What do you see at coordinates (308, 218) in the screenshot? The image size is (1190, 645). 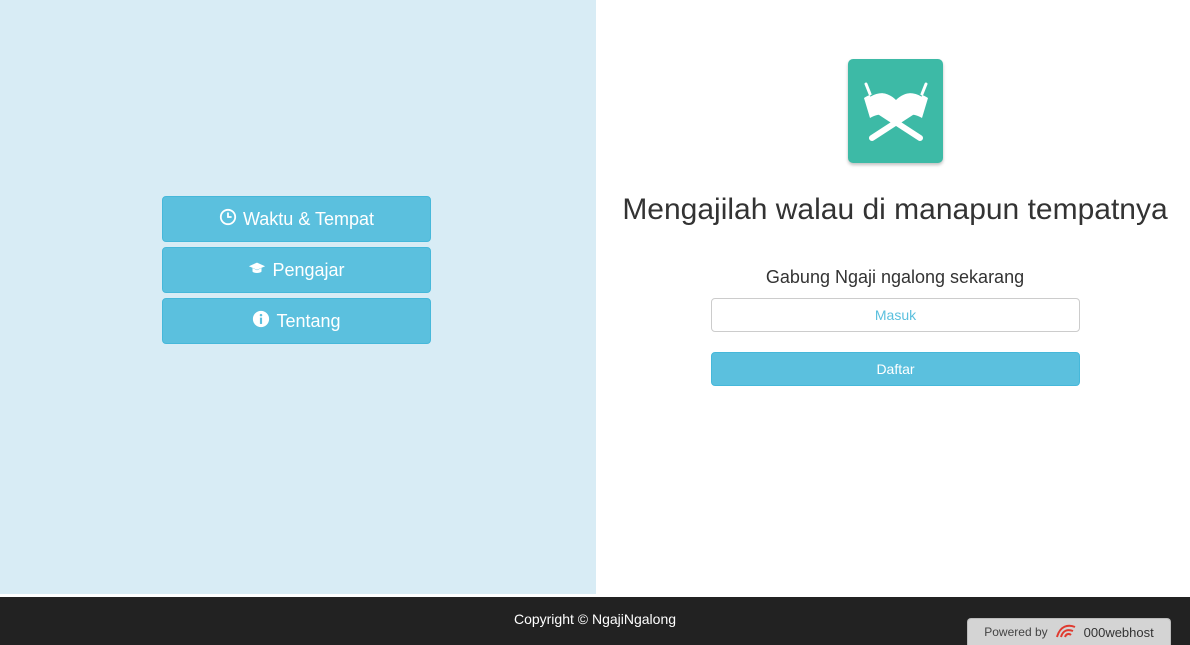 I see `waktu-tempat-label: Waktu & Tempat` at bounding box center [308, 218].